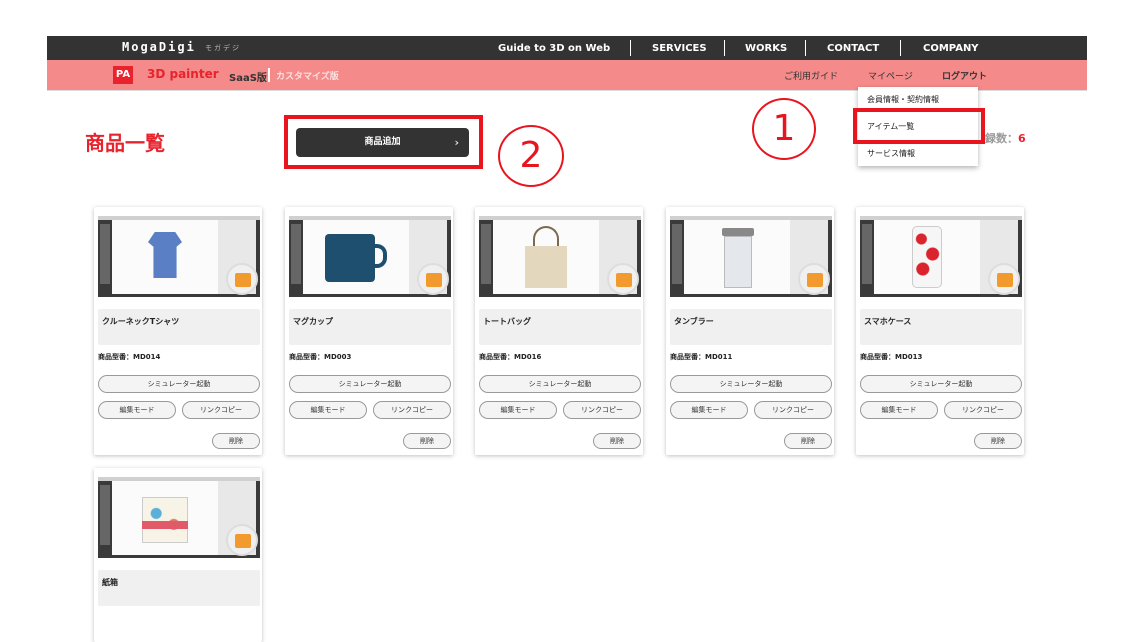 This screenshot has width=1134, height=642. What do you see at coordinates (701, 357) in the screenshot?
I see `product-code: 商品型番：MD011` at bounding box center [701, 357].